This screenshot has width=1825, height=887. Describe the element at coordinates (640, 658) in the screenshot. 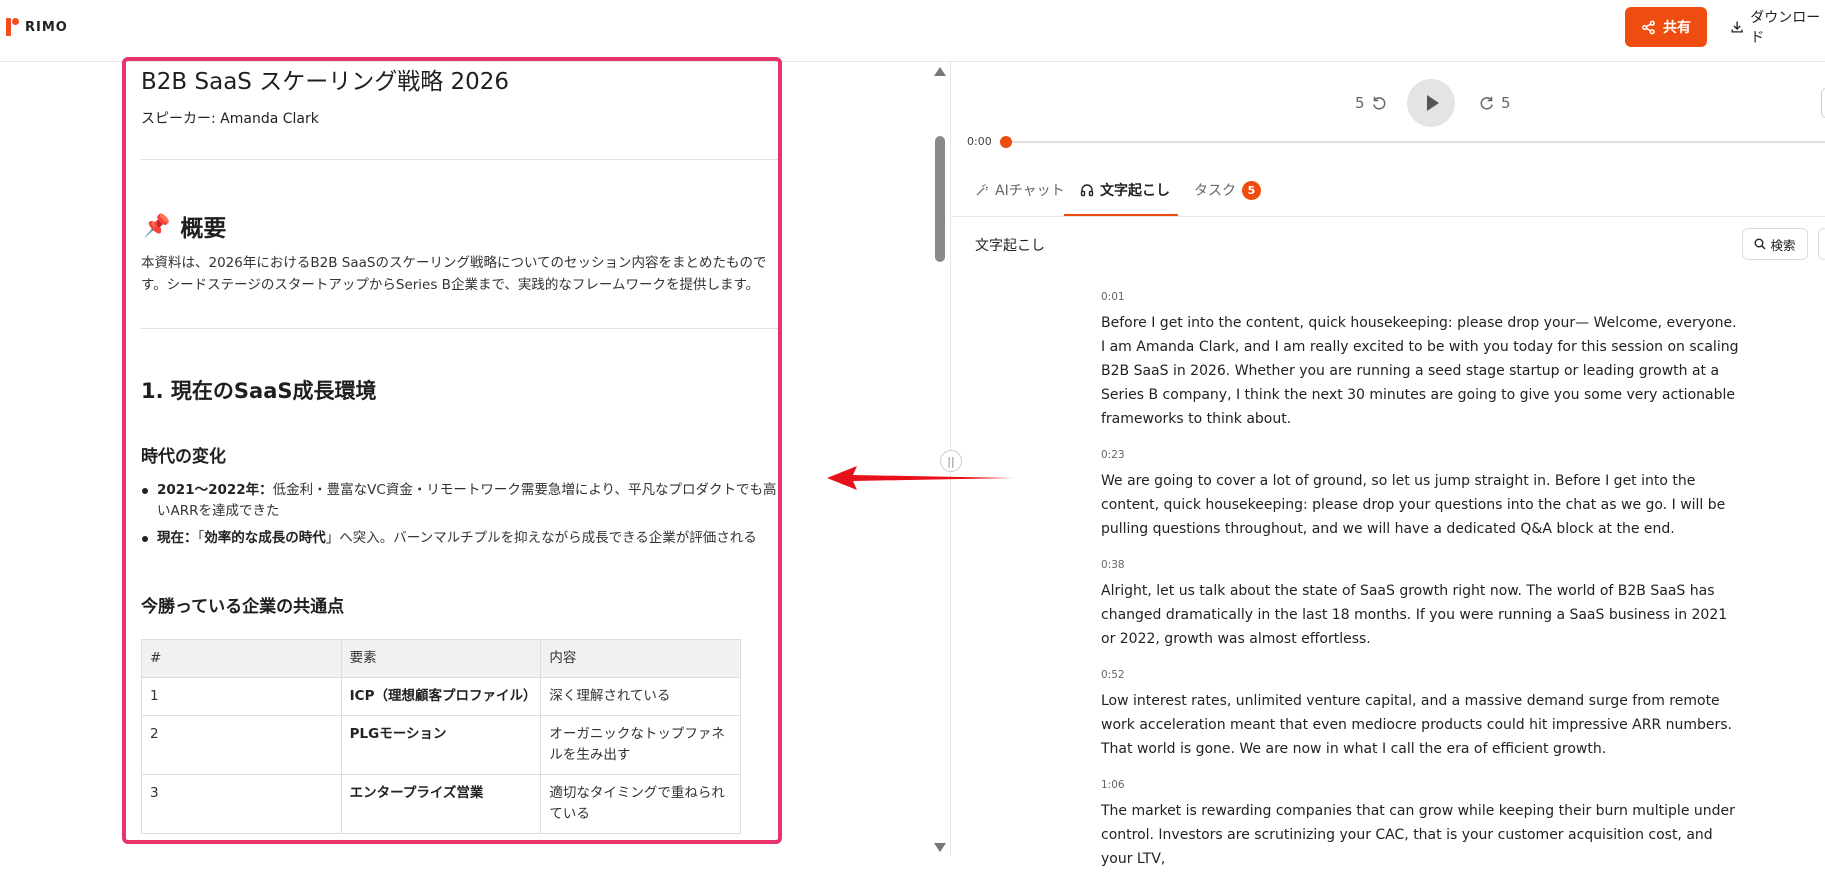

I see `table-header-cell: 内容` at that location.